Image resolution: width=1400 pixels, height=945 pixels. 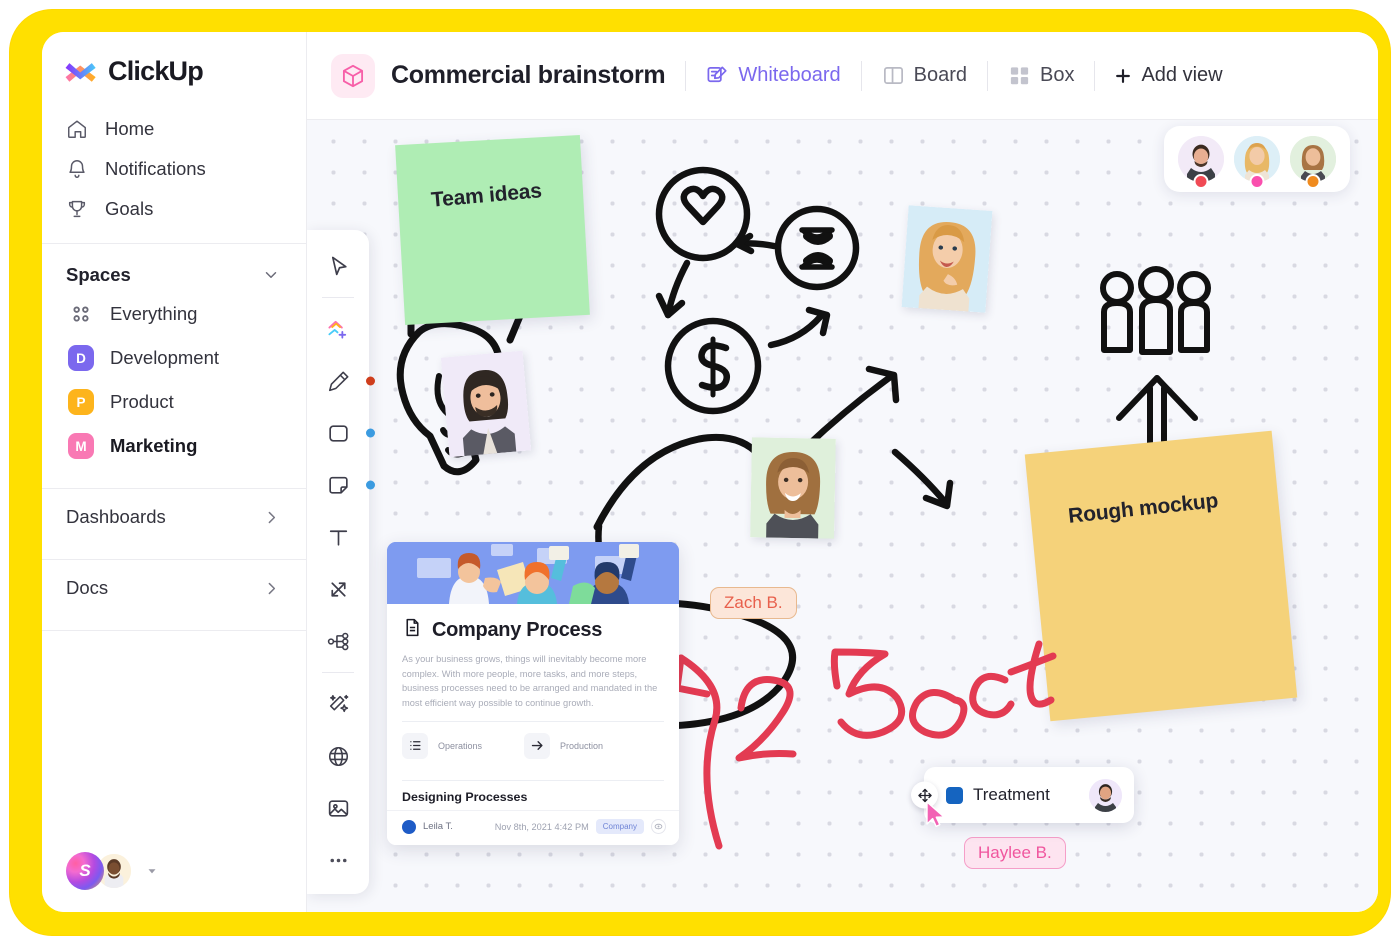 What do you see at coordinates (142, 401) in the screenshot?
I see `sidebar-item-product-label: Product` at bounding box center [142, 401].